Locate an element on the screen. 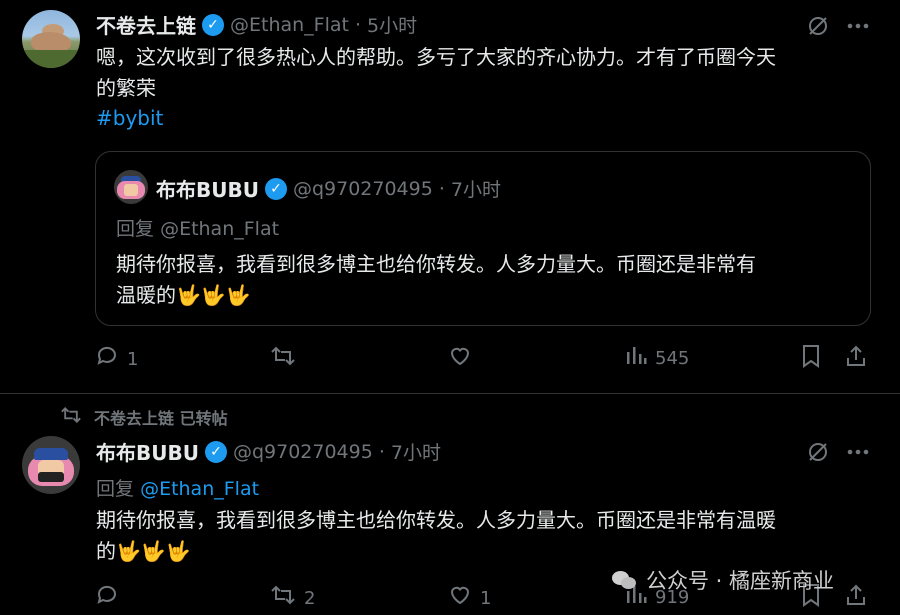  bookmark-button is located at coordinates (811, 359).